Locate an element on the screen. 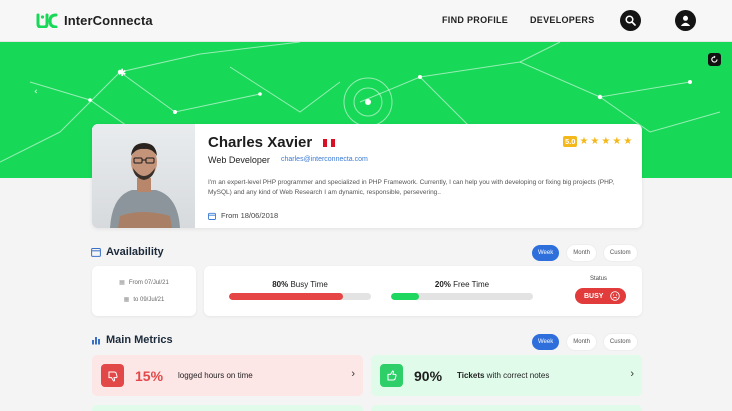 The width and height of the screenshot is (732, 411). app-name: InterConnecta is located at coordinates (108, 20).